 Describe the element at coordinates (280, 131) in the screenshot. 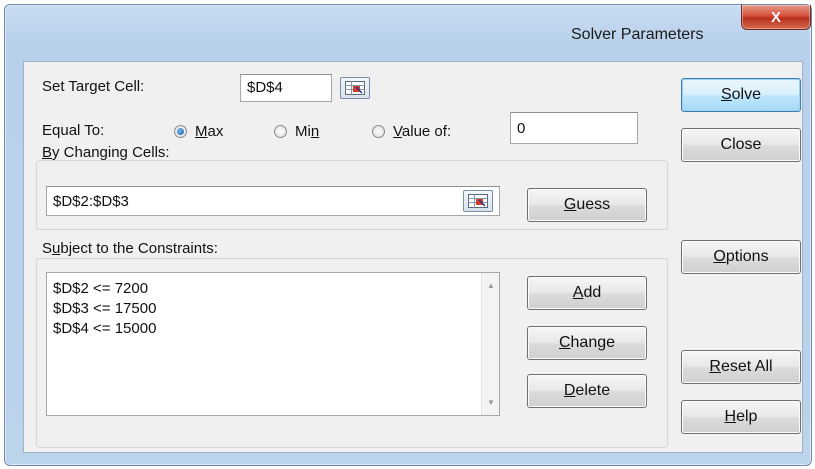

I see `radio-min-indicator` at that location.